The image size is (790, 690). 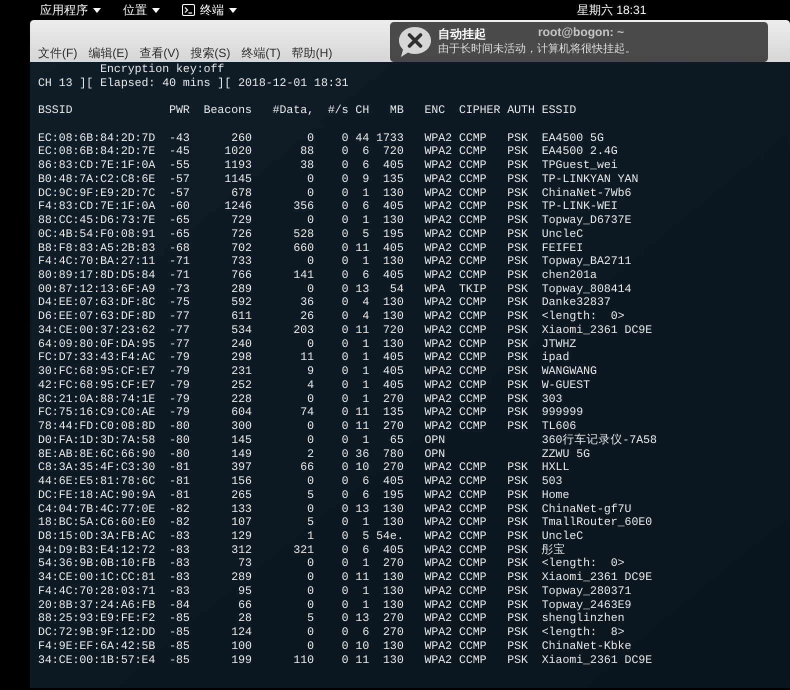 I want to click on table-cell: 678, so click(x=241, y=193).